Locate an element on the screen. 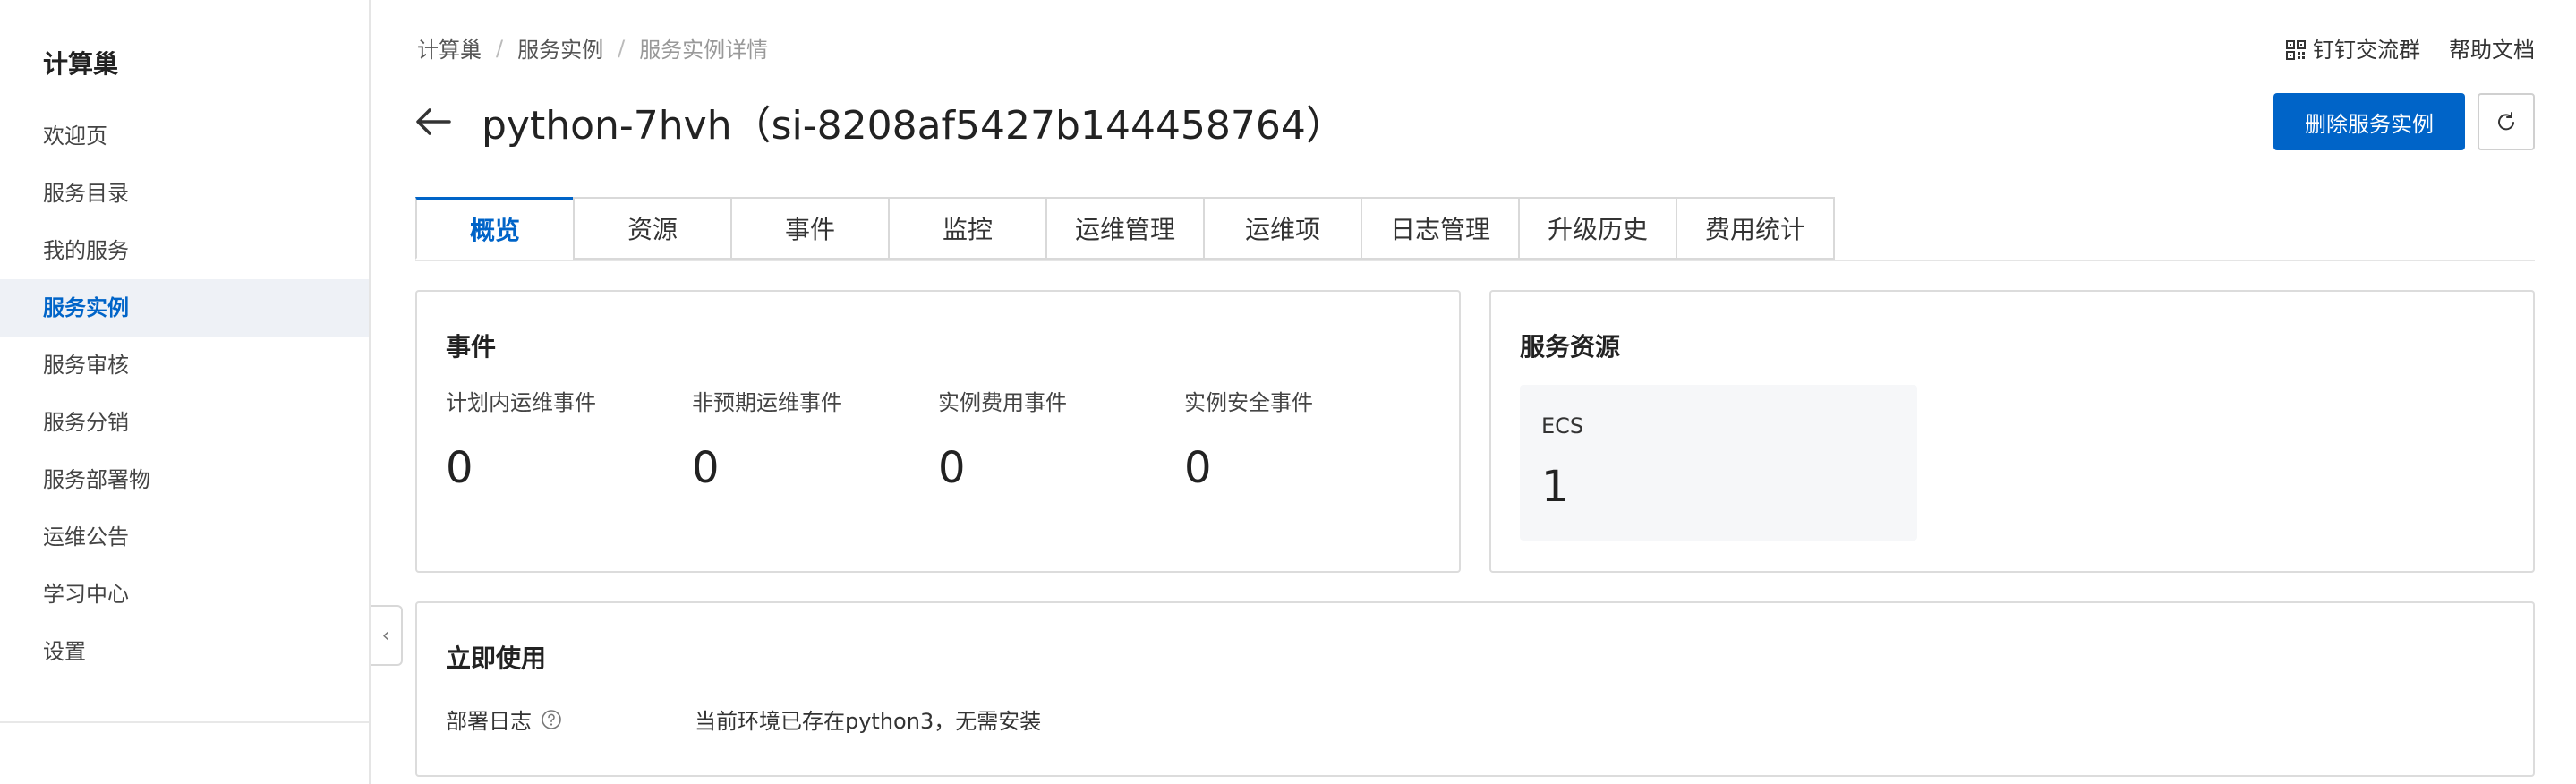 Image resolution: width=2576 pixels, height=784 pixels. event-instance-cost: 实例费用事件 0 is located at coordinates (1002, 439).